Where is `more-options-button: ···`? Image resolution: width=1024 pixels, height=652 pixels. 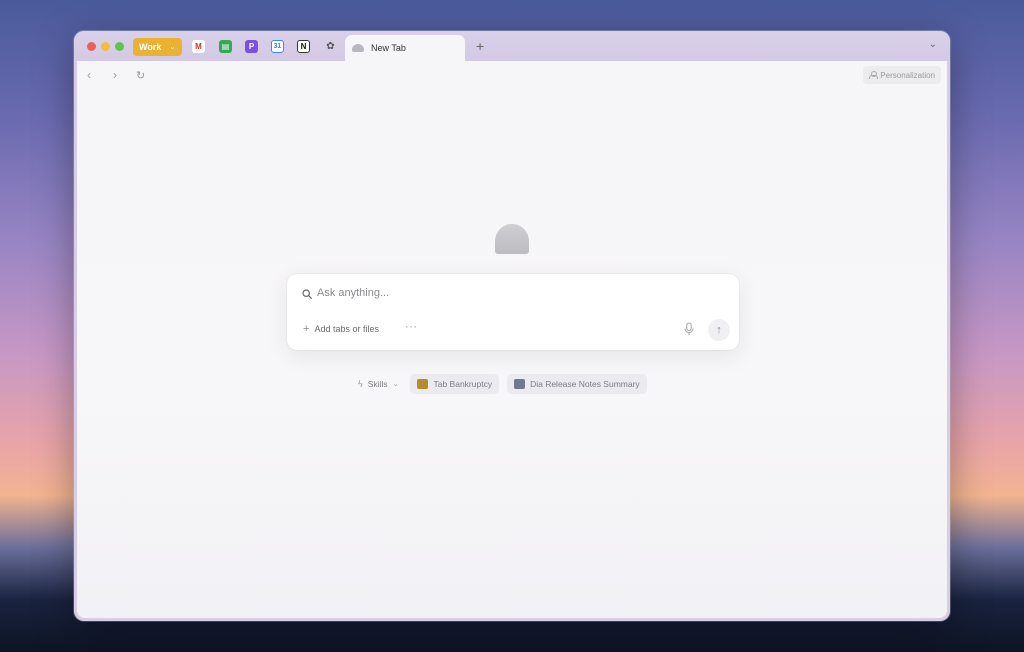
more-options-button: ··· is located at coordinates (411, 327).